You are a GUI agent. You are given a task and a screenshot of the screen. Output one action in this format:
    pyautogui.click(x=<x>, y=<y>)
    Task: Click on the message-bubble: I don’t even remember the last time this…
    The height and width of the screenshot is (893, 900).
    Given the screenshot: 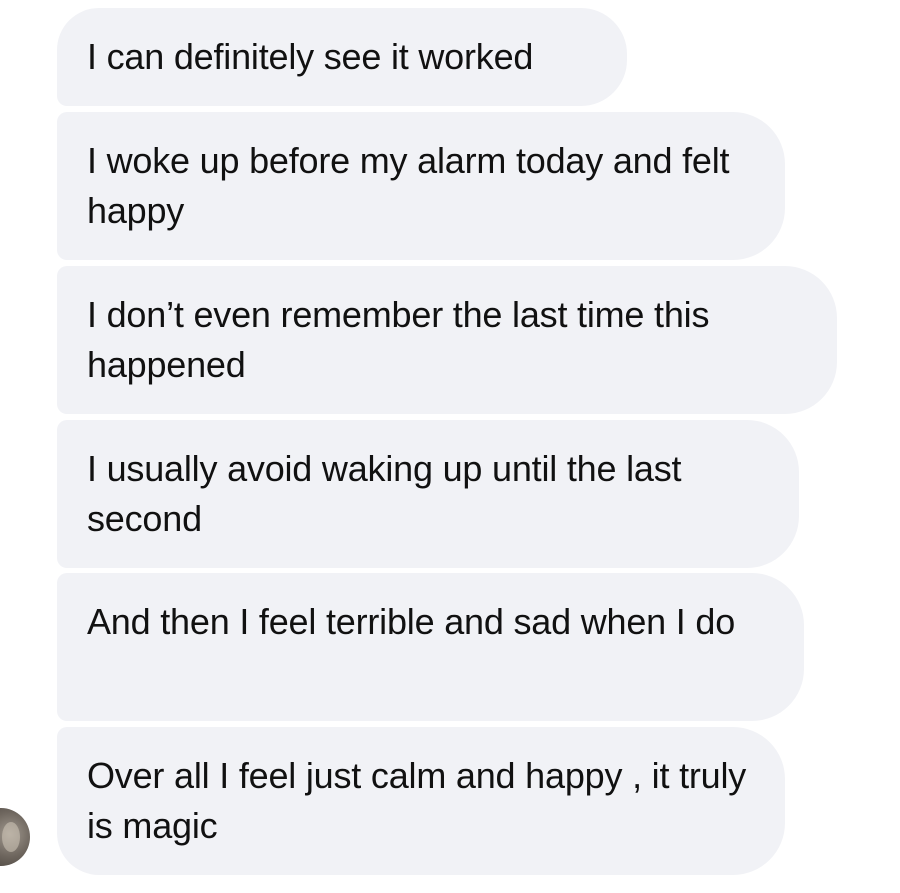 What is the action you would take?
    pyautogui.click(x=447, y=340)
    